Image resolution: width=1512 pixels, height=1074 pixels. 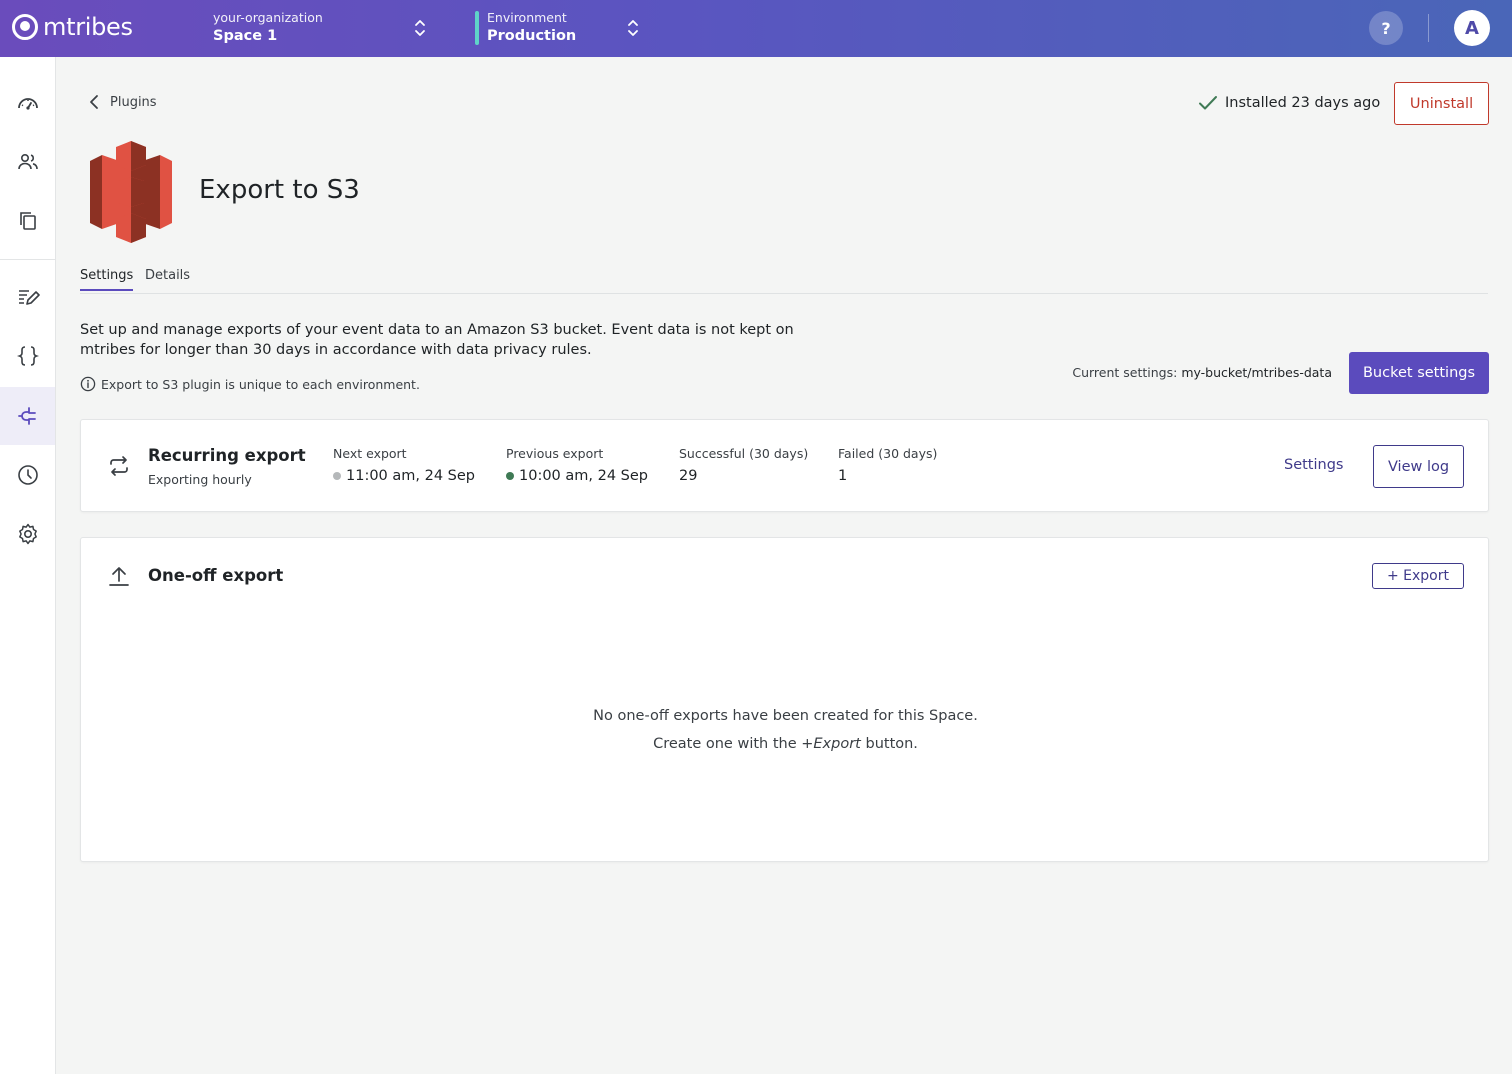 What do you see at coordinates (1441, 103) in the screenshot?
I see `uninstall-button: Uninstall` at bounding box center [1441, 103].